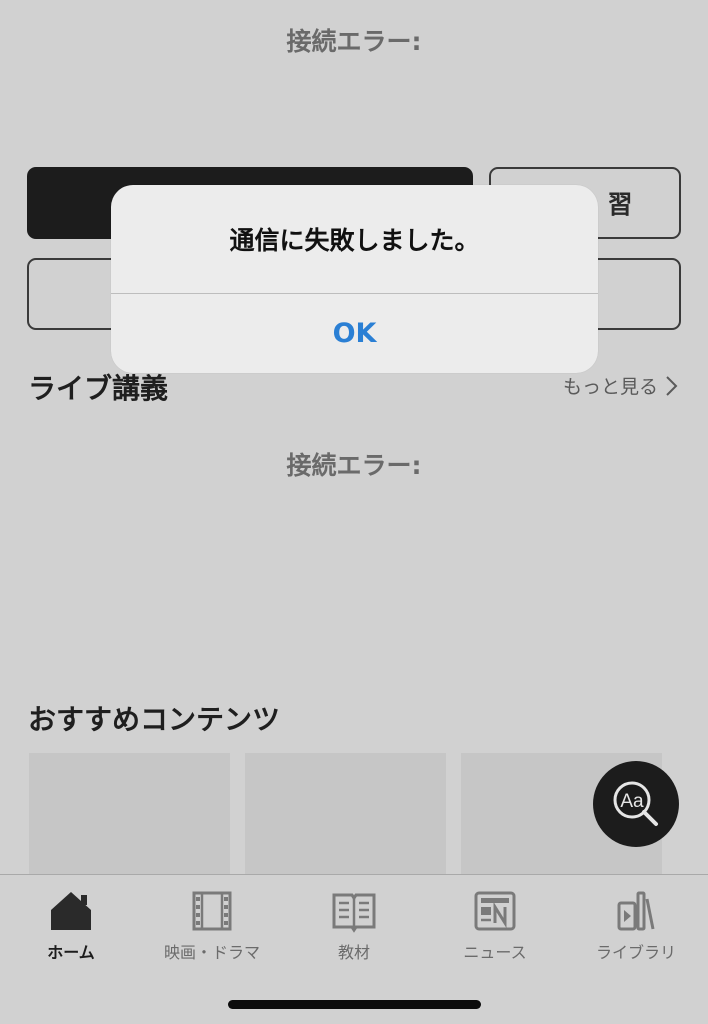 This screenshot has width=708, height=1024. Describe the element at coordinates (635, 952) in the screenshot. I see `tab-label: ライブラリ` at that location.